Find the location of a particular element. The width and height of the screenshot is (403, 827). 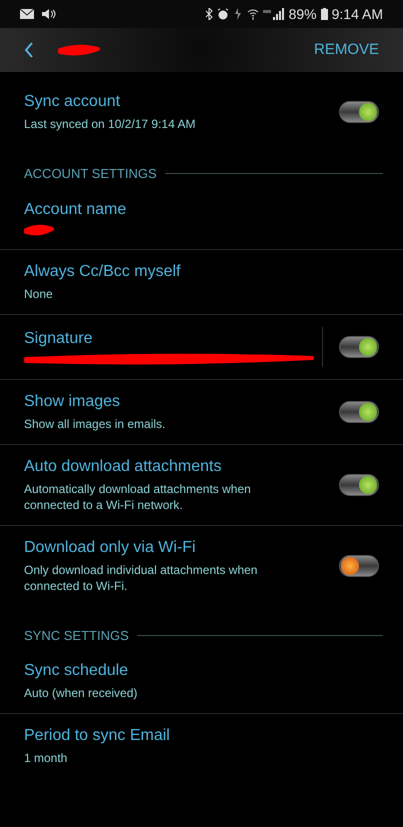

section-header: SYNC SETTINGS is located at coordinates (76, 635).